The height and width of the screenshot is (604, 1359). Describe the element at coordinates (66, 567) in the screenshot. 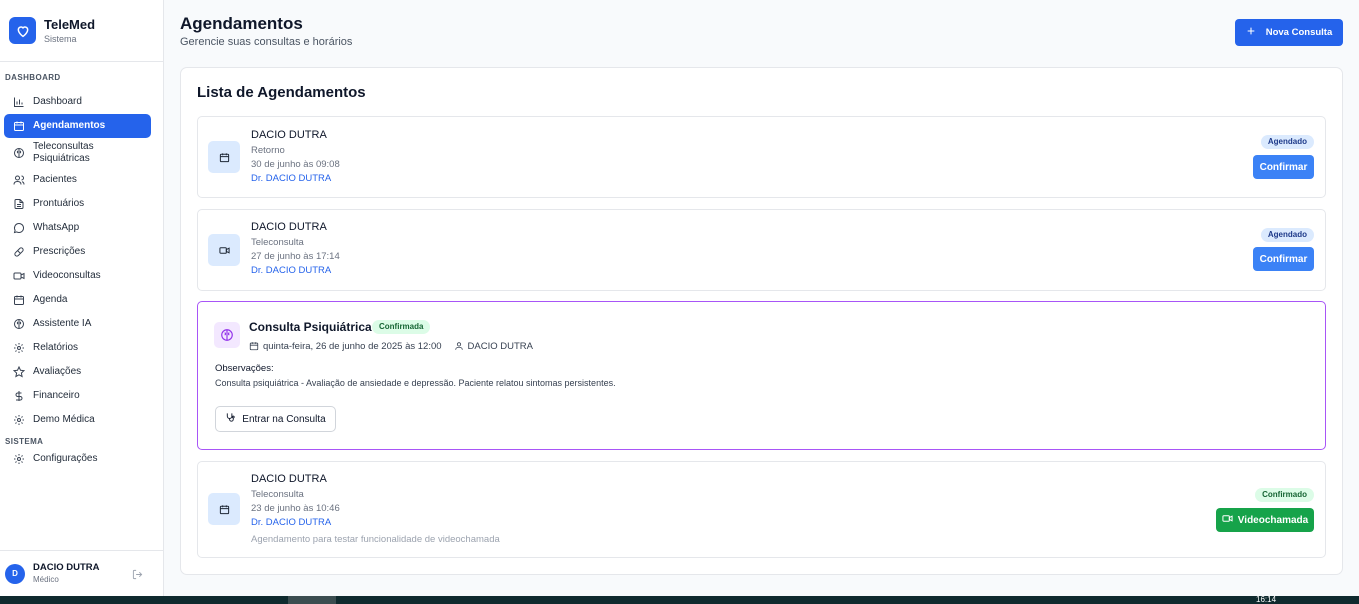

I see `user-name: DACIO DUTRA` at that location.